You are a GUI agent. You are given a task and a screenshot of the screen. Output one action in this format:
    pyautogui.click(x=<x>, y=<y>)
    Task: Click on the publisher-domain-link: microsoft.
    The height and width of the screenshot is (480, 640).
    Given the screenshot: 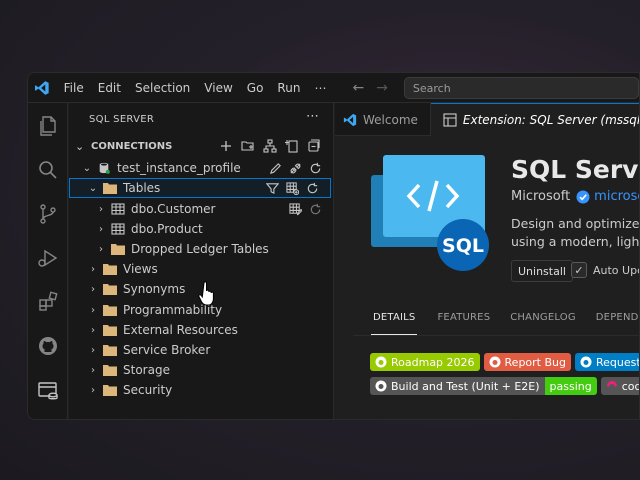 What is the action you would take?
    pyautogui.click(x=616, y=196)
    